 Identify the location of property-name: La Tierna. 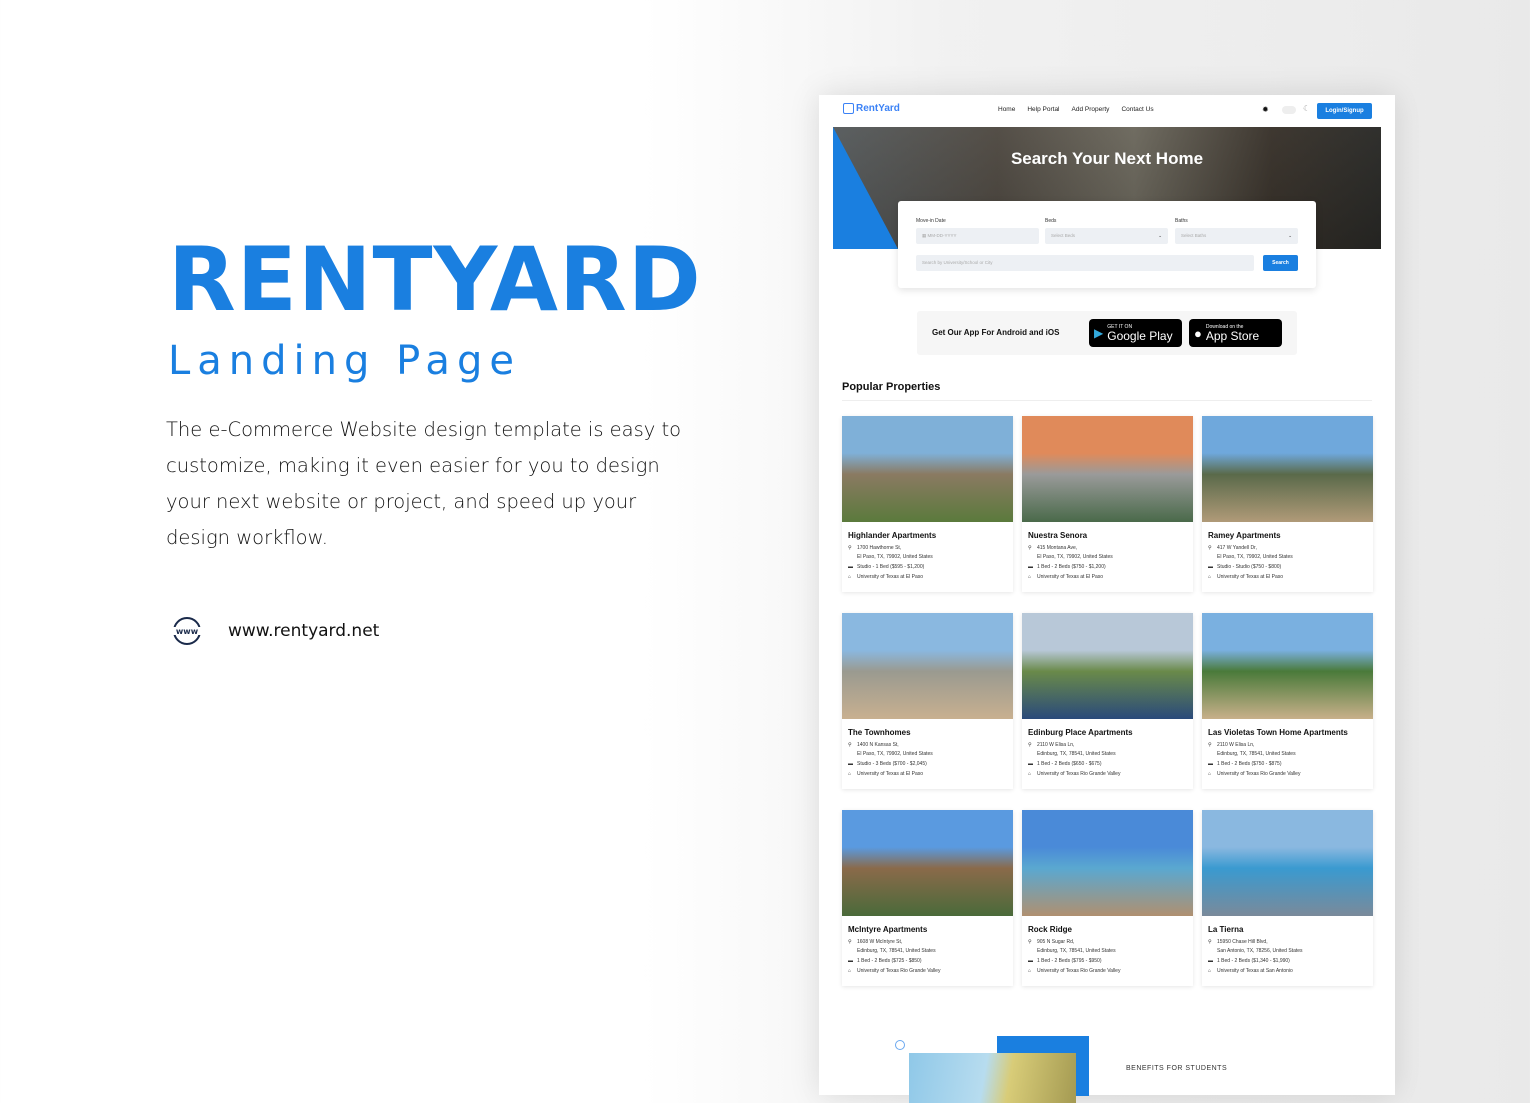
(1290, 929).